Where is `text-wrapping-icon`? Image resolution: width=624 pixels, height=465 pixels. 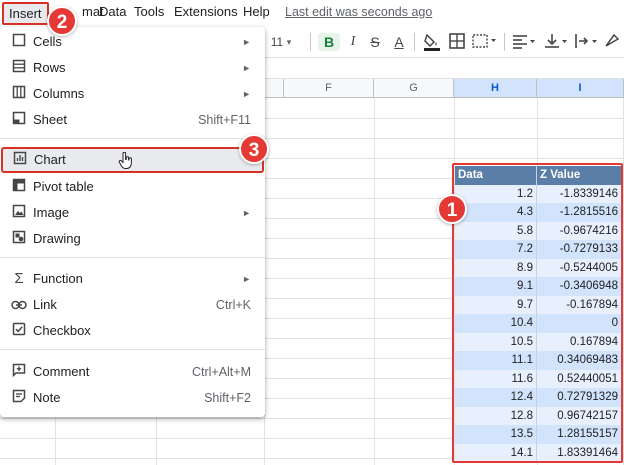 text-wrapping-icon is located at coordinates (587, 43).